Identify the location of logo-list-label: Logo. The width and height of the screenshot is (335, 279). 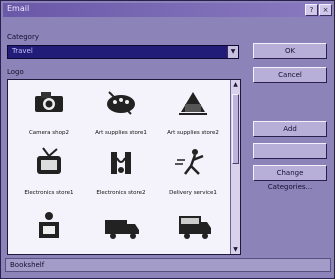
(15, 72).